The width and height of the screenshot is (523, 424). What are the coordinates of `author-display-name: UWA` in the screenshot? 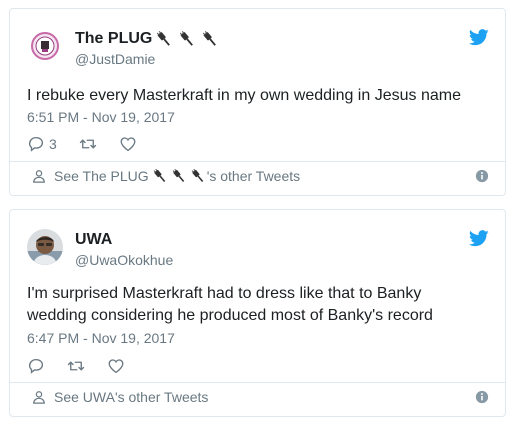 It's located at (93, 240).